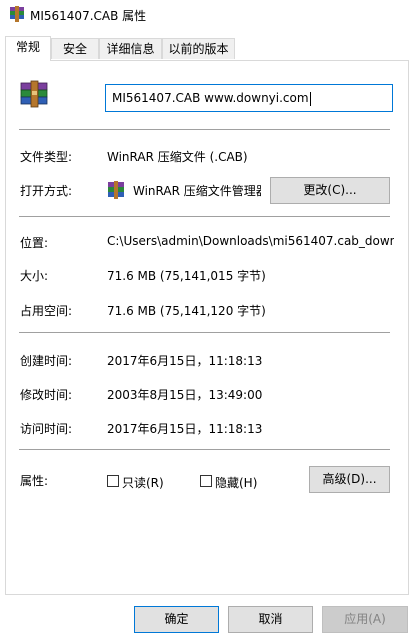  I want to click on tab-details: 详细信息, so click(130, 48).